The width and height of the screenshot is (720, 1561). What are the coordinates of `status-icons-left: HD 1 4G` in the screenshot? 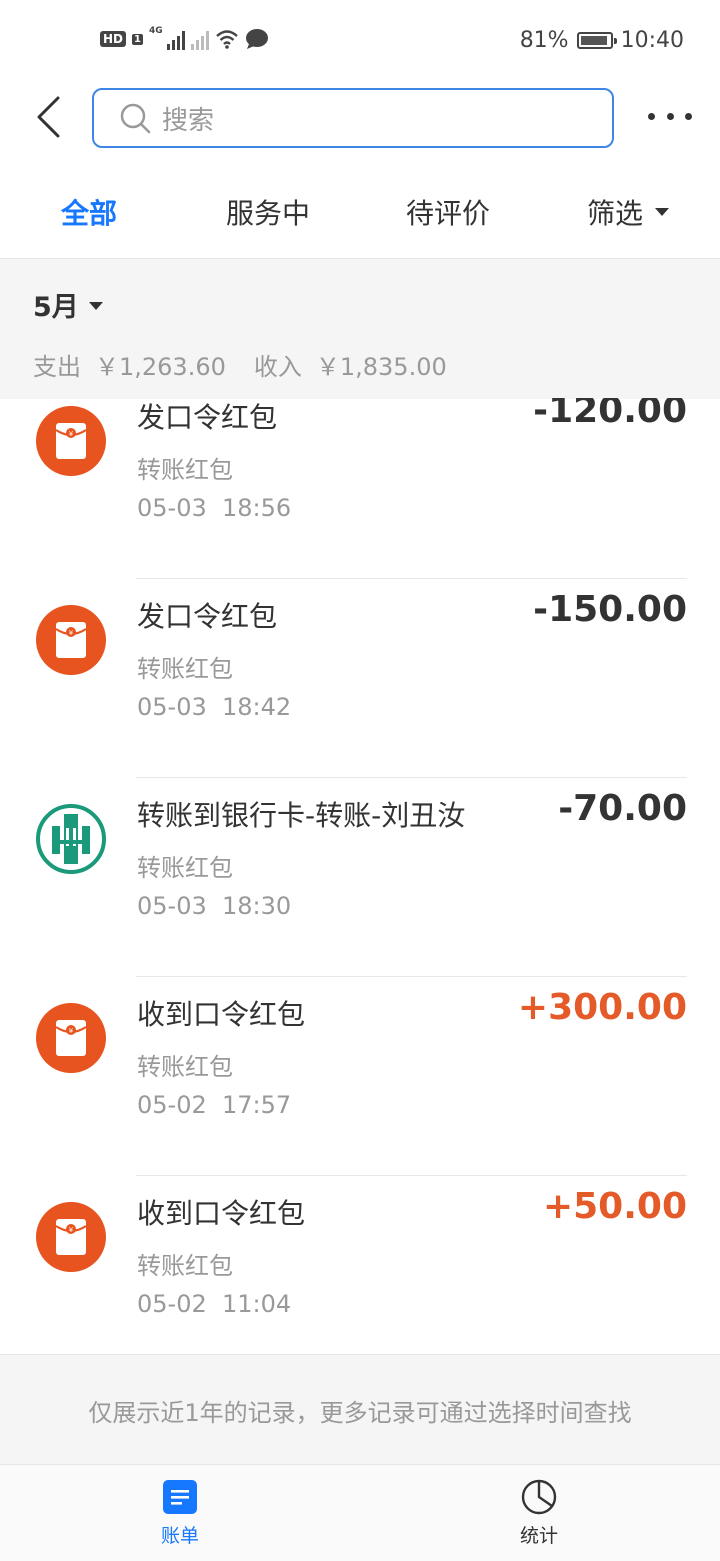 It's located at (184, 38).